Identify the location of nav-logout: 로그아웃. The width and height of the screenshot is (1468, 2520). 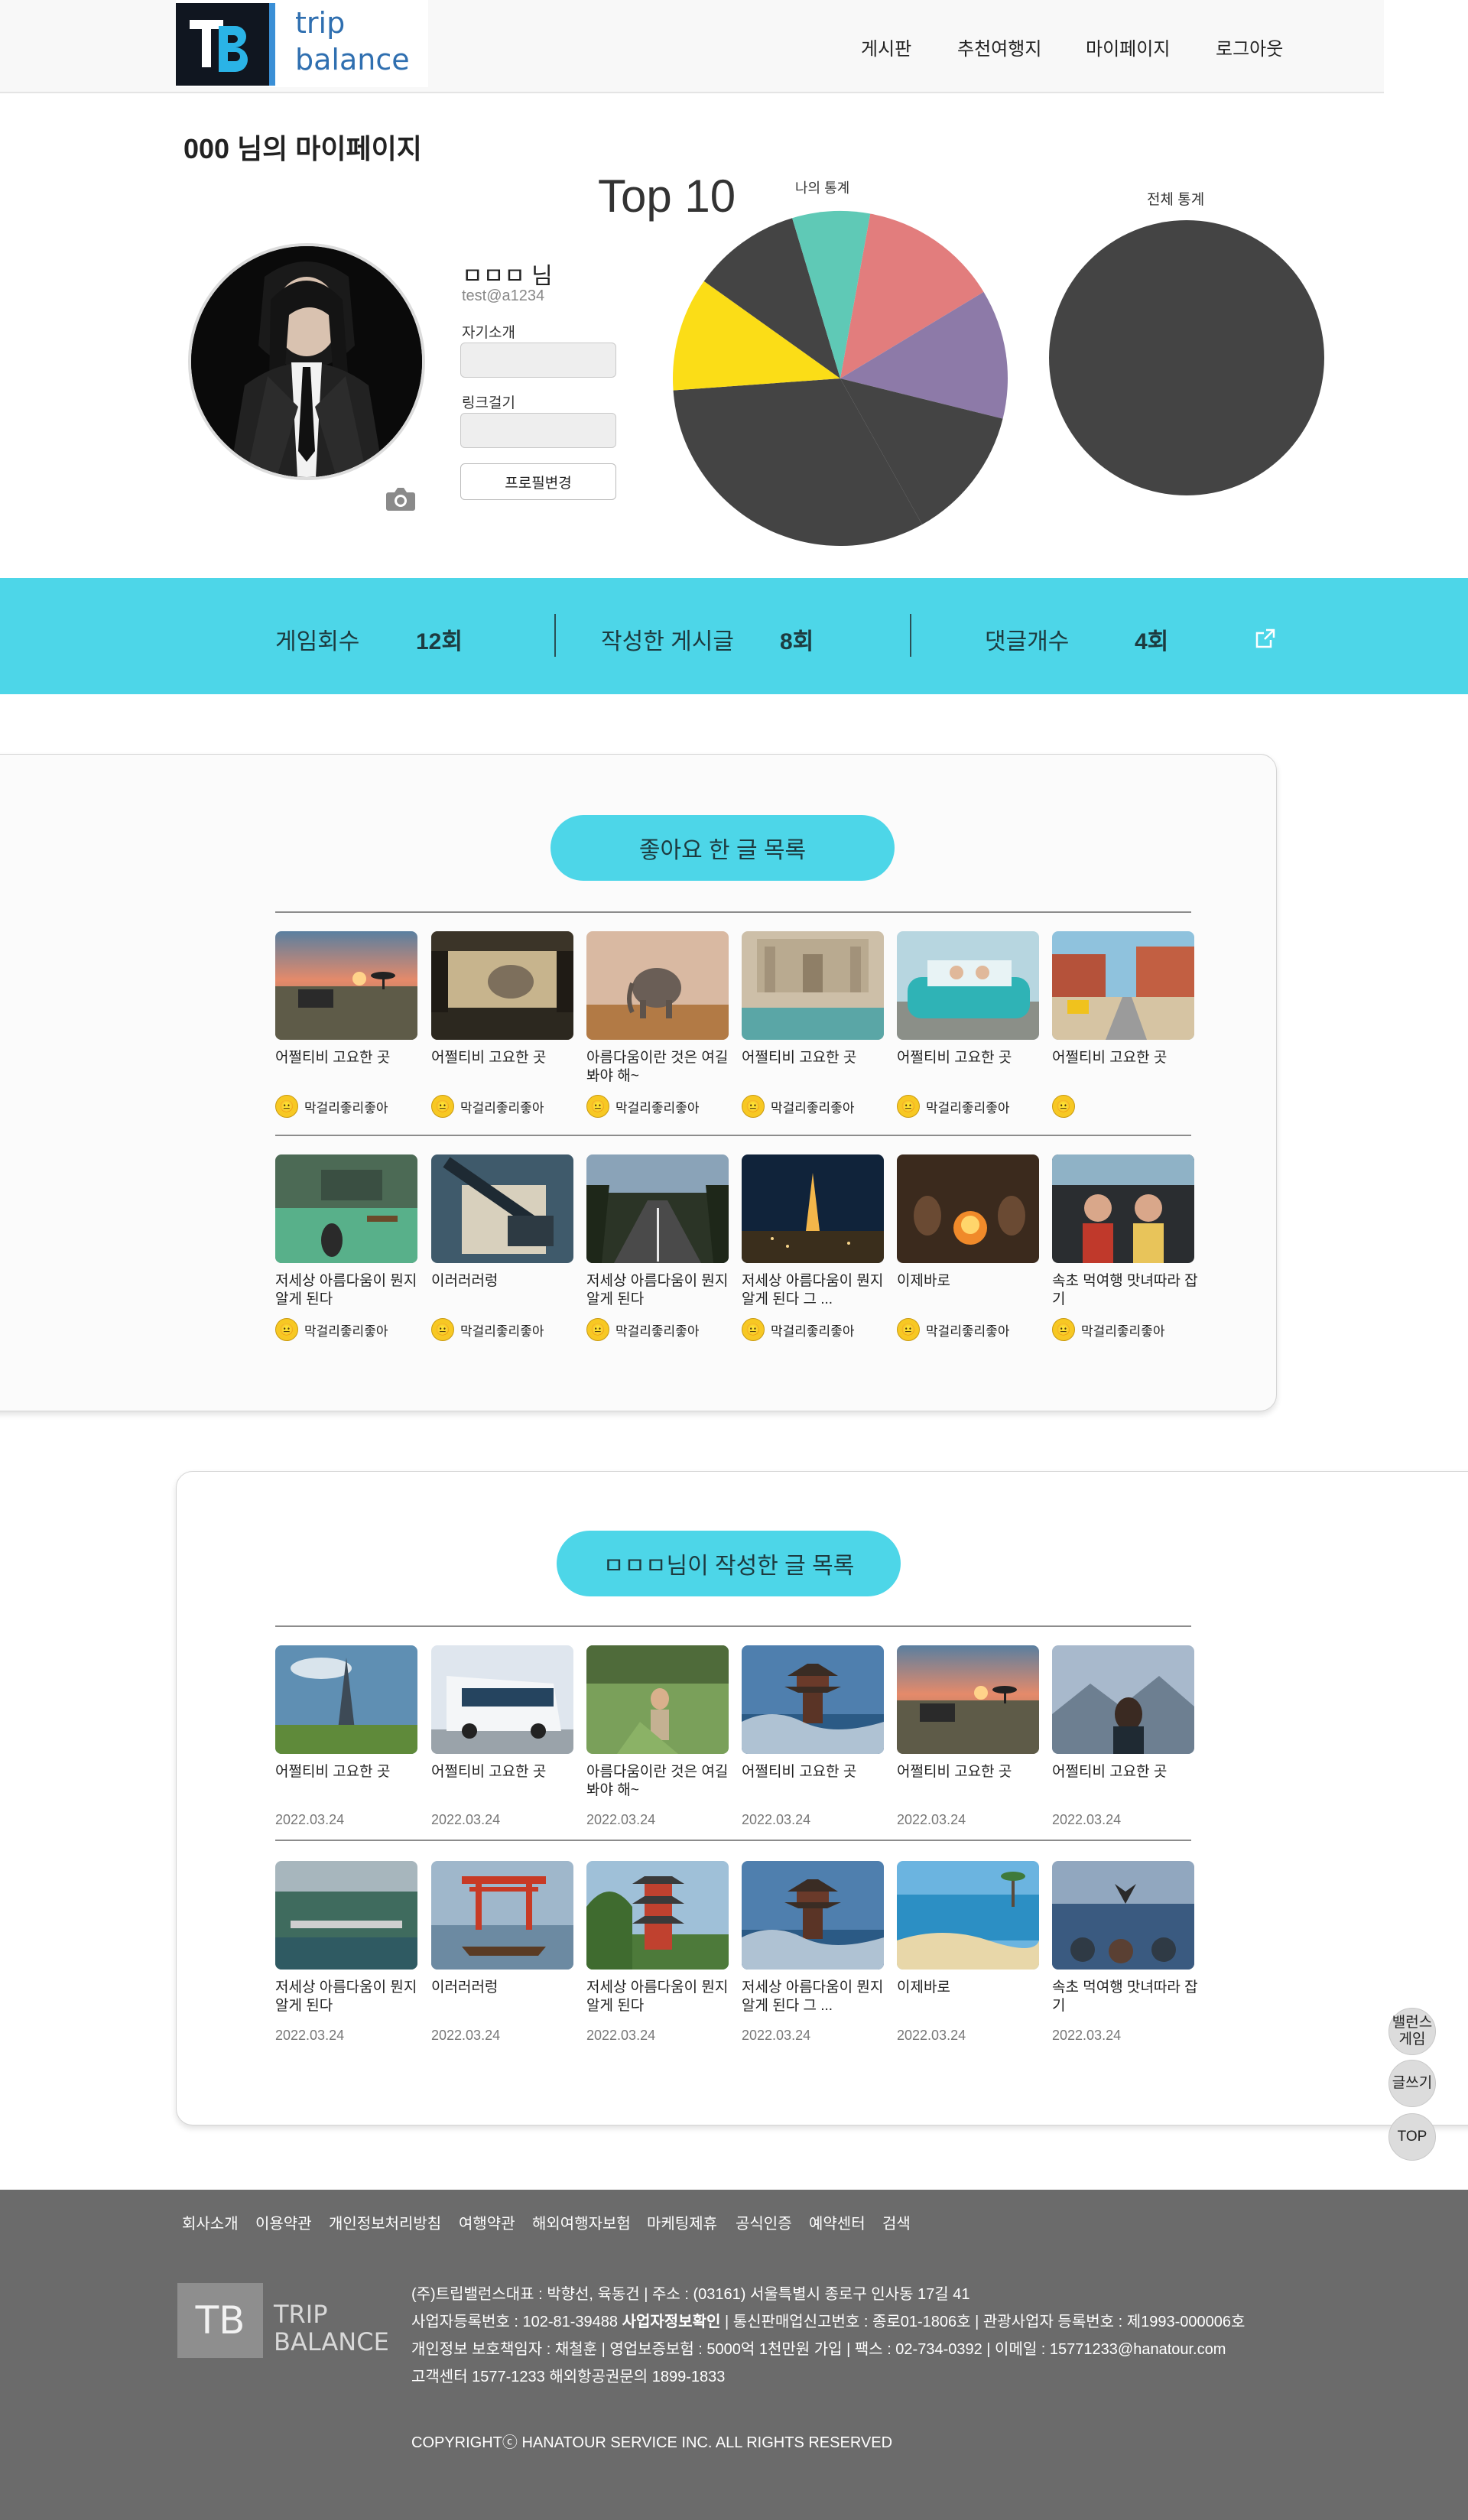
(1249, 47).